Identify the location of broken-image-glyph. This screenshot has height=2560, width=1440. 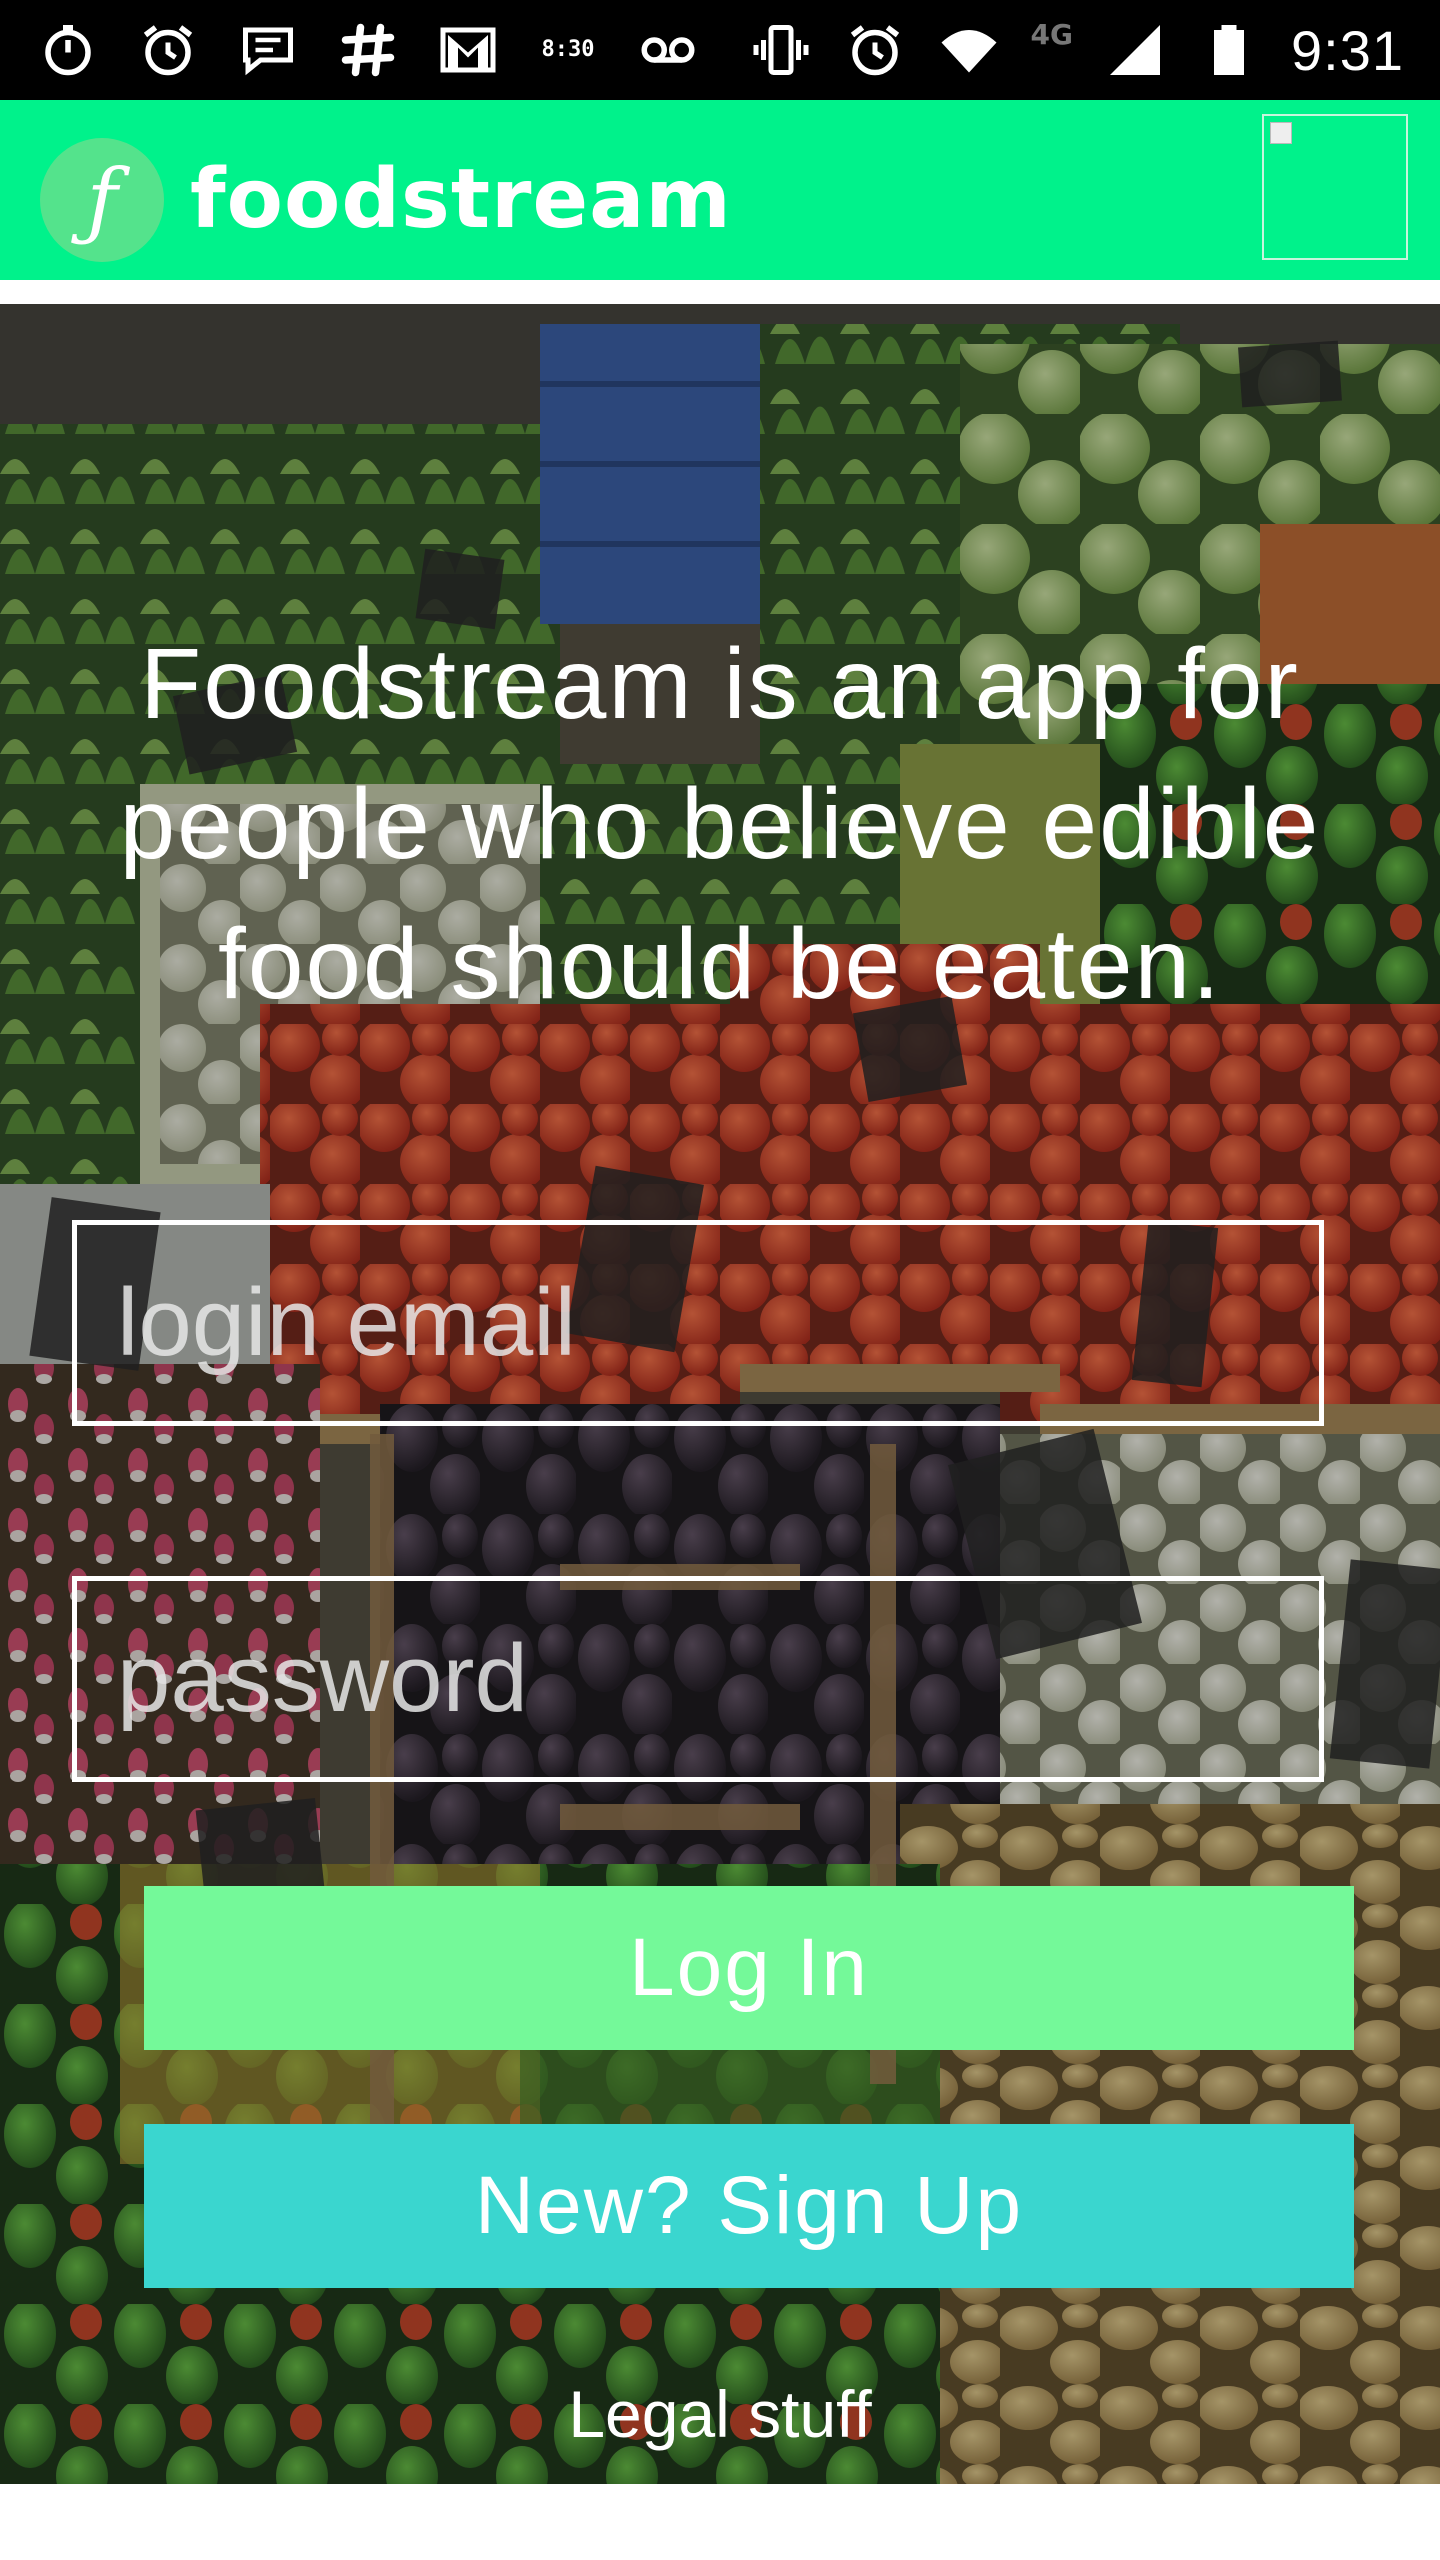
(1281, 133).